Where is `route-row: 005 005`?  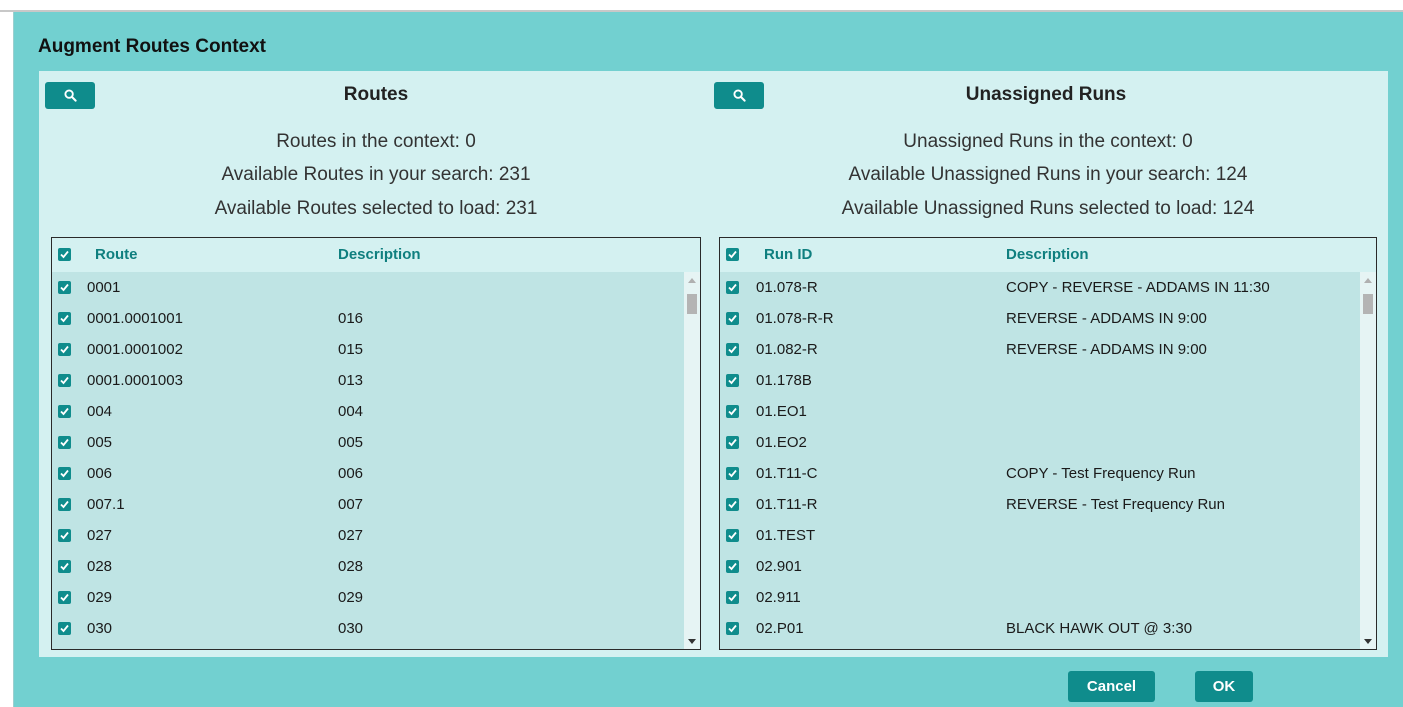
route-row: 005 005 is located at coordinates (368, 442).